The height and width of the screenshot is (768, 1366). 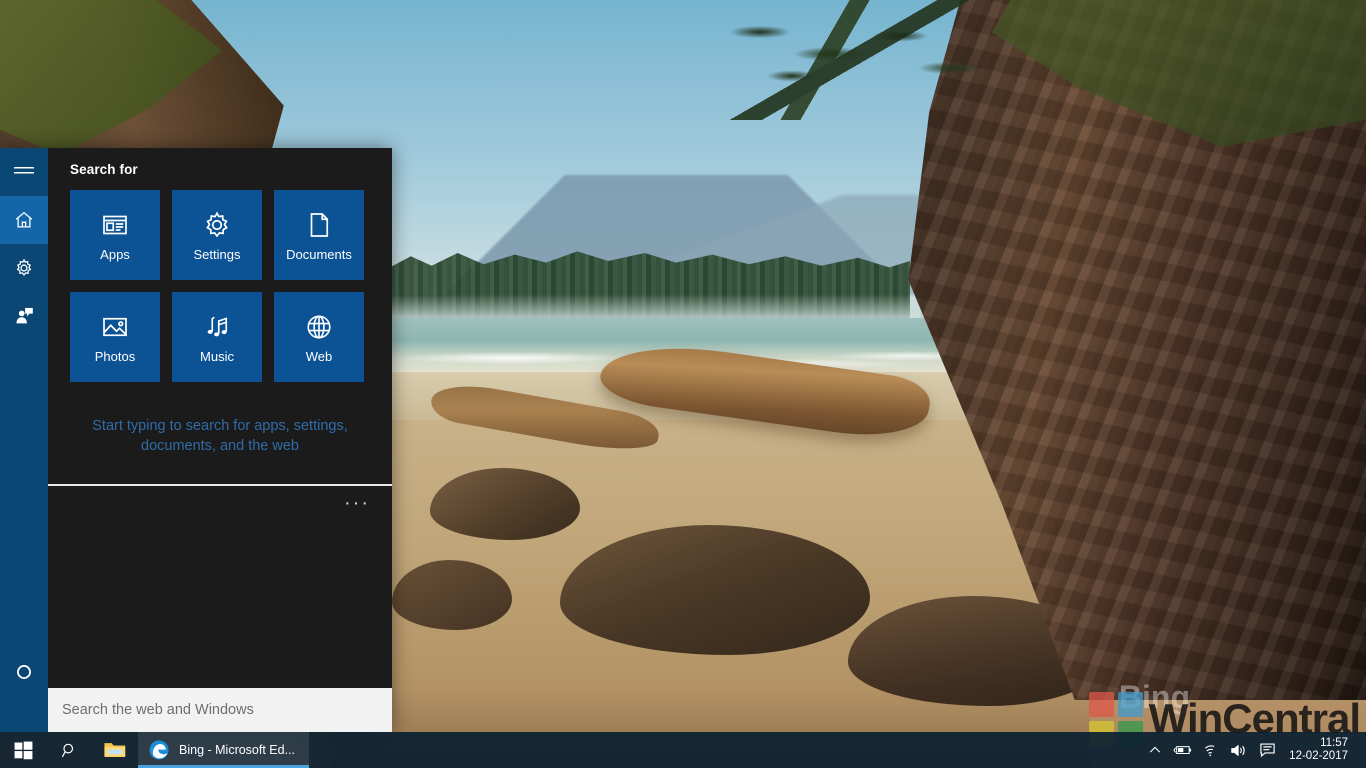 I want to click on hamburger-icon, so click(x=24, y=170).